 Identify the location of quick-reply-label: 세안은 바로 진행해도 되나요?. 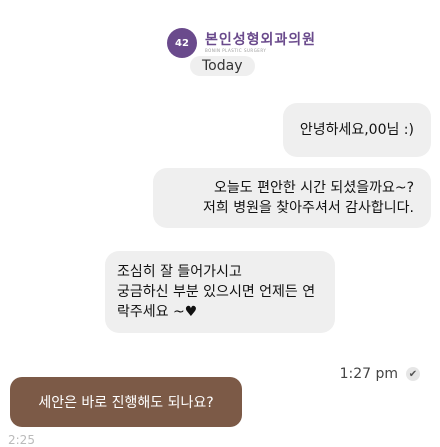
(126, 403).